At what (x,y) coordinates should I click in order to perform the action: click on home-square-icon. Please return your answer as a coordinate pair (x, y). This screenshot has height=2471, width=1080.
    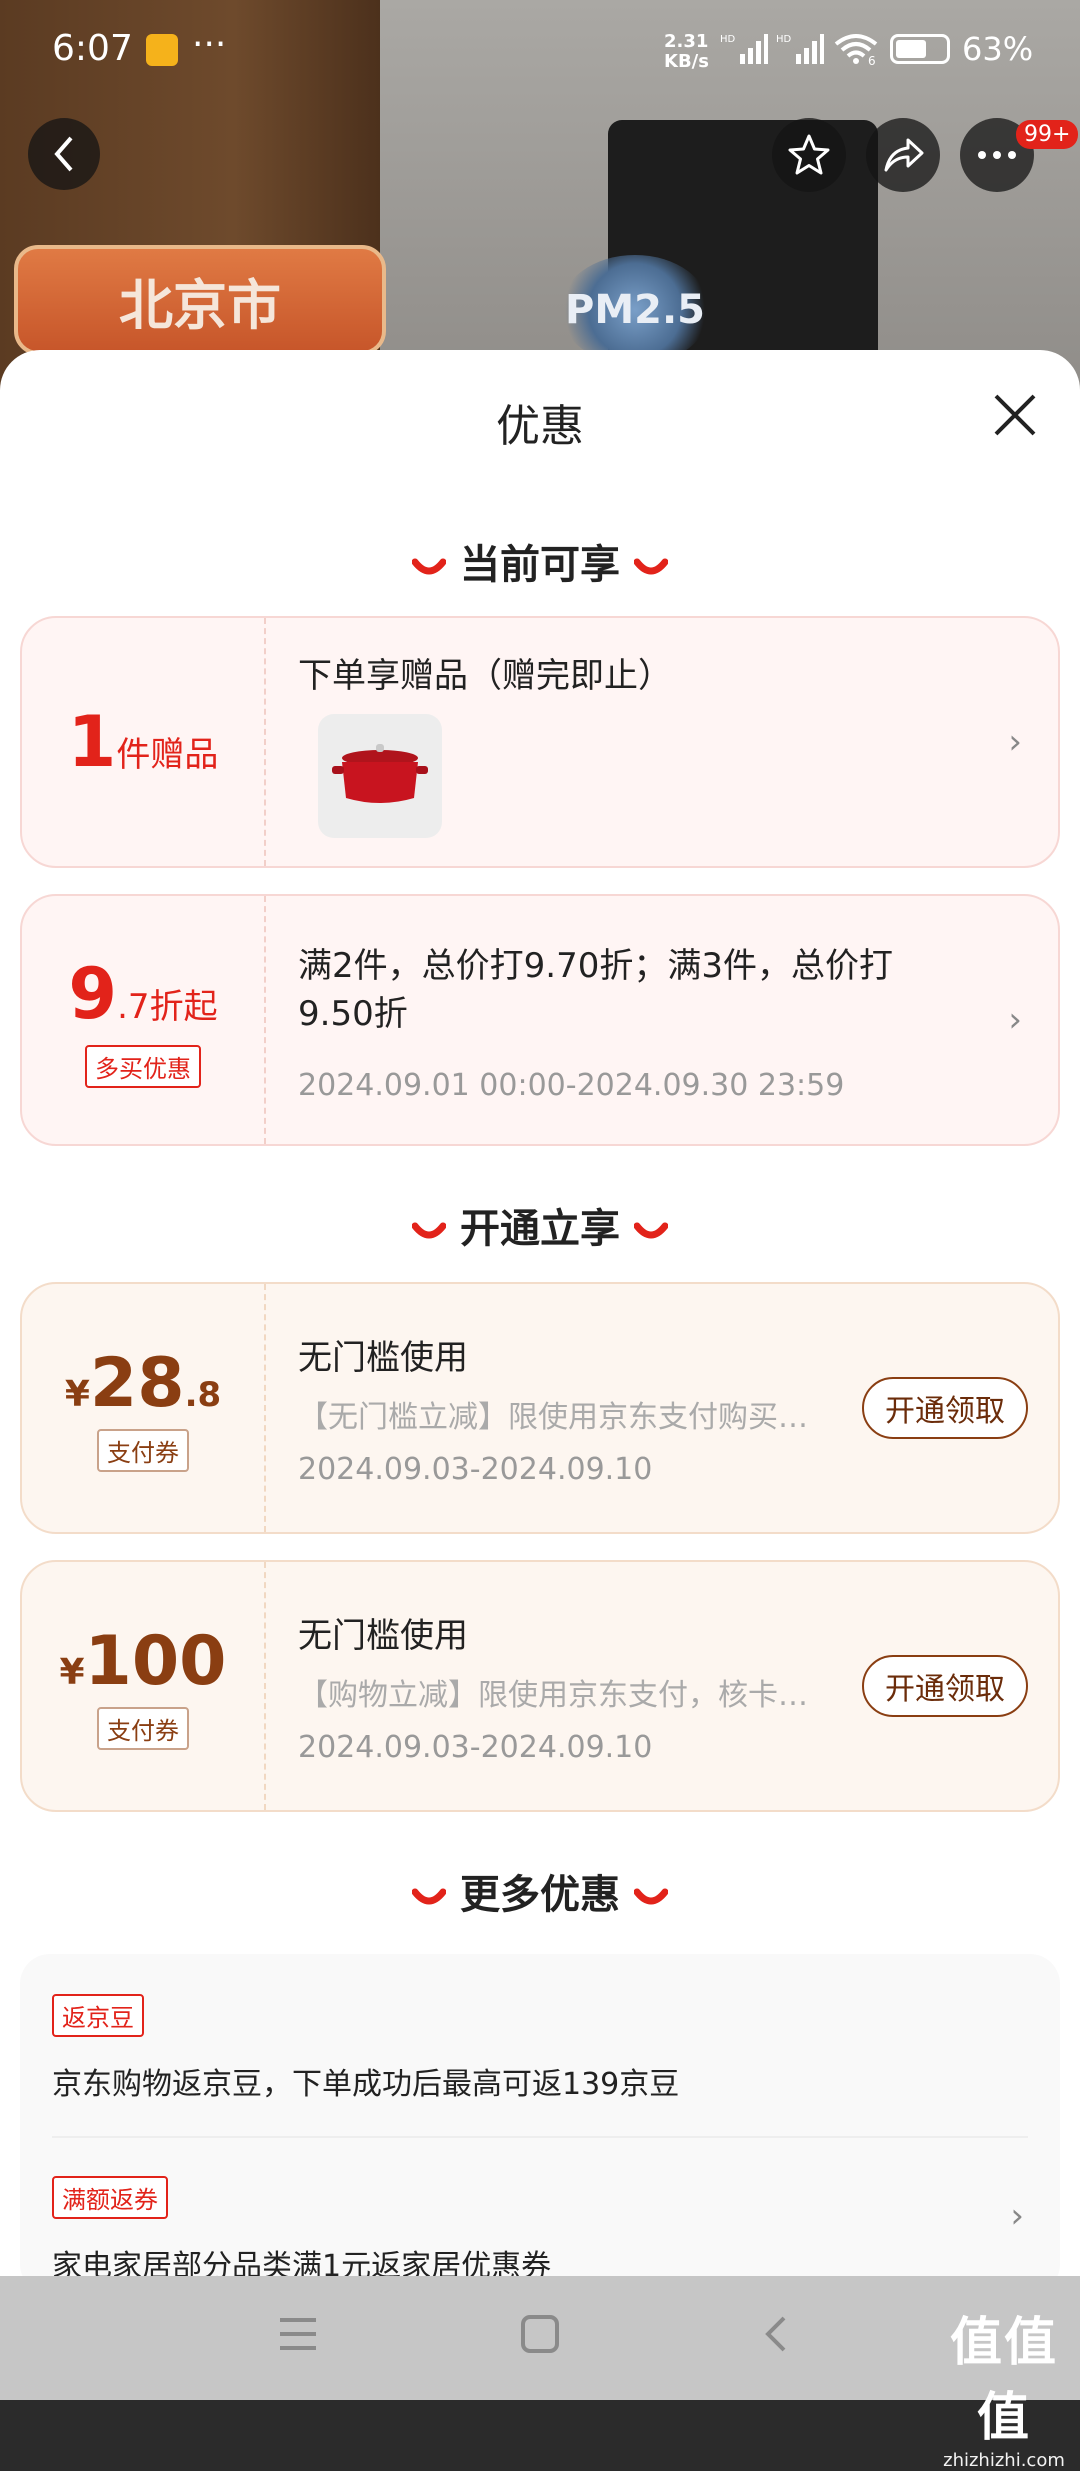
    Looking at the image, I should click on (540, 2334).